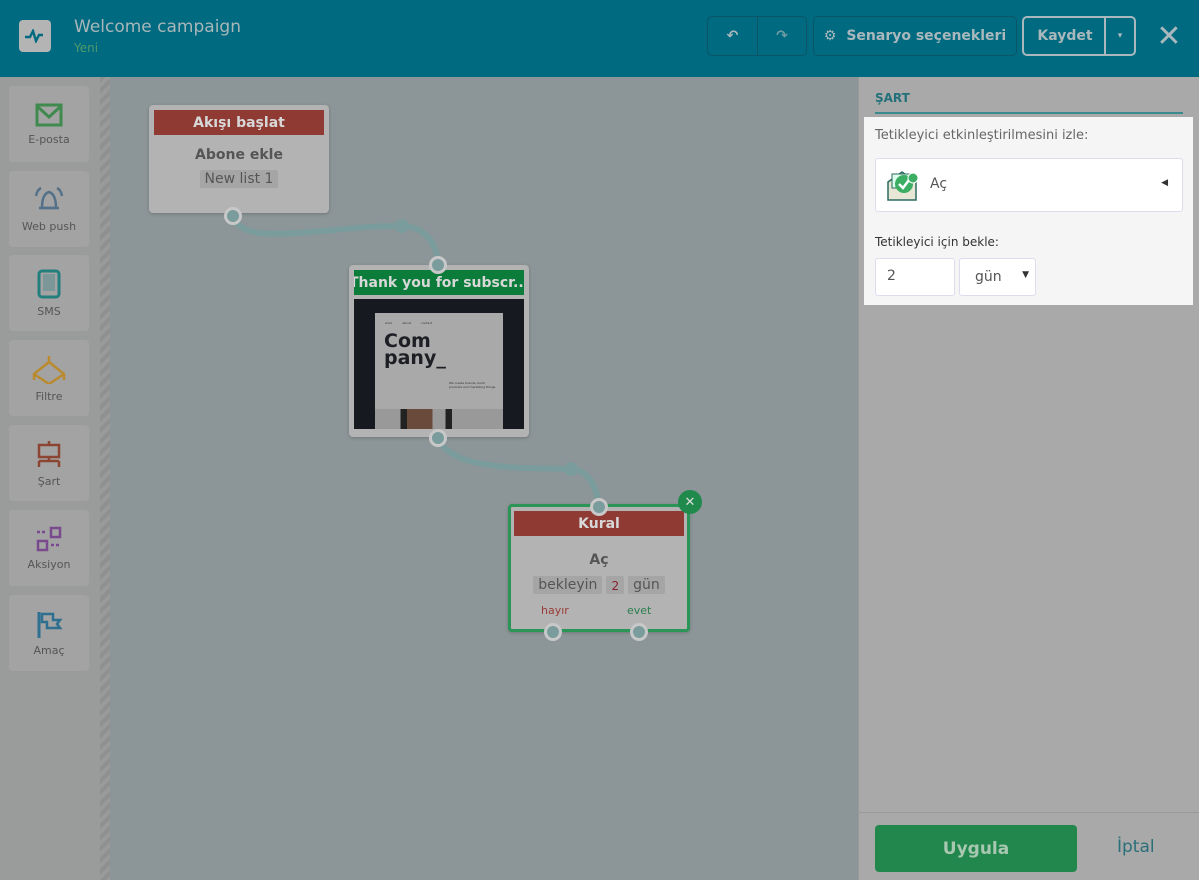  I want to click on close-button: ✕, so click(1169, 36).